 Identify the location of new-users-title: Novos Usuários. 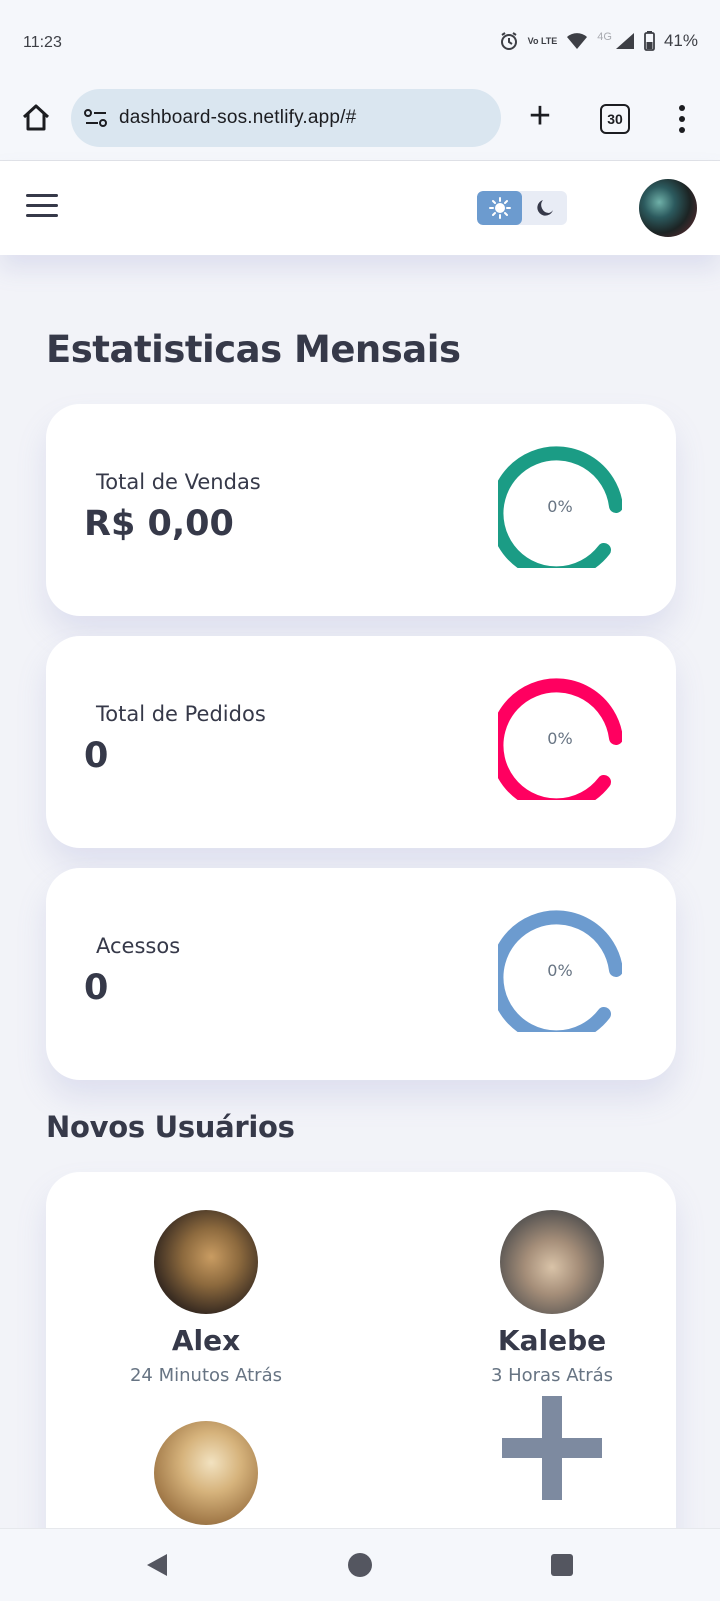
(170, 1127).